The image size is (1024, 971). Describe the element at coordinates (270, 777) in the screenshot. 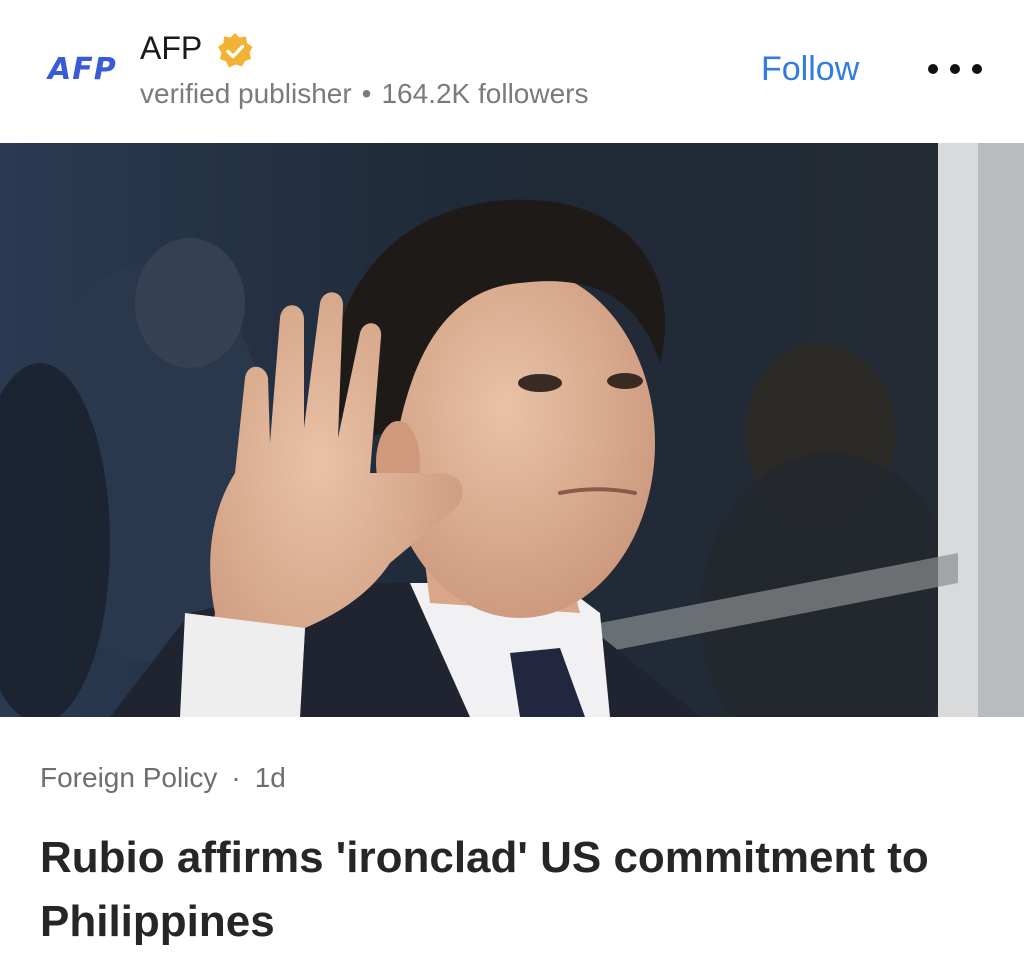

I see `article-age: 1d` at that location.